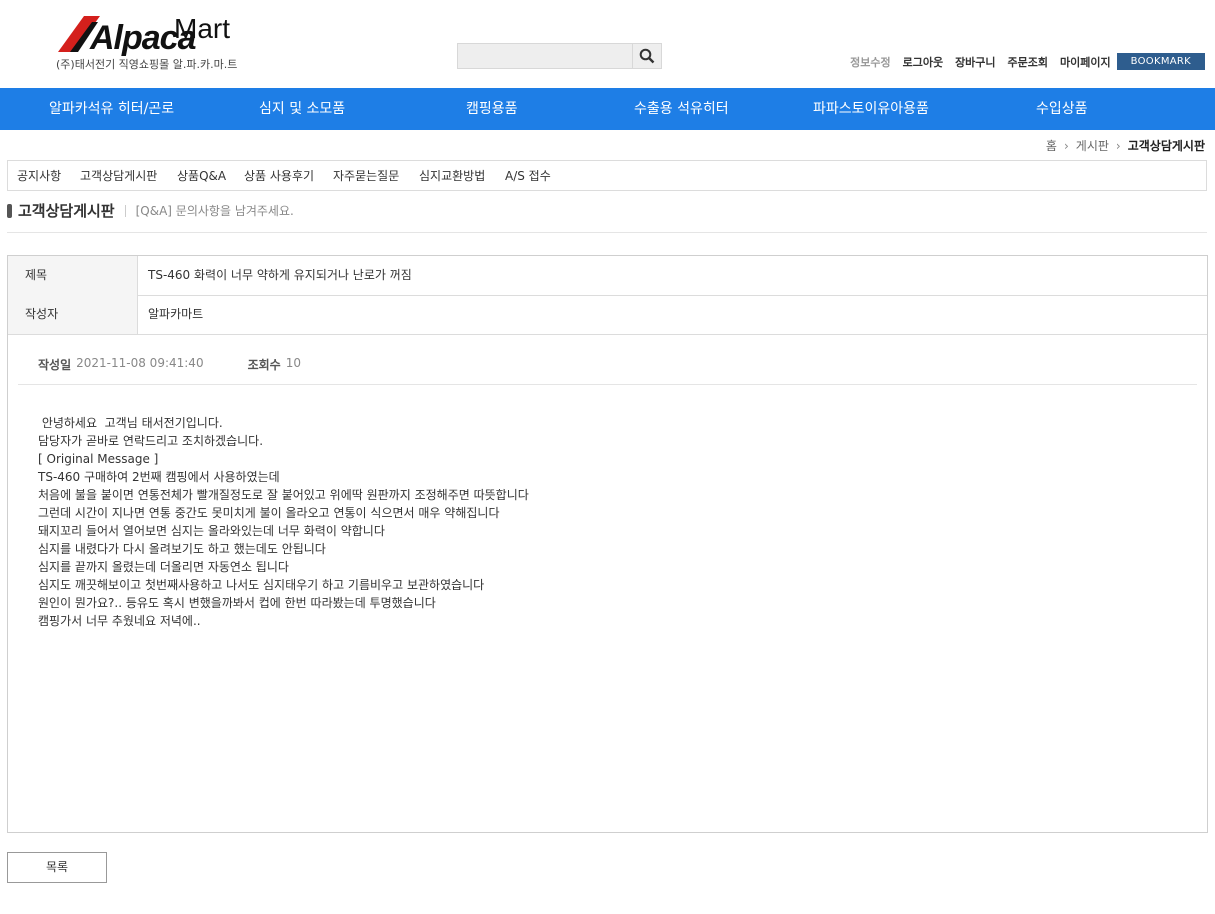  I want to click on list-button: 목록, so click(57, 867).